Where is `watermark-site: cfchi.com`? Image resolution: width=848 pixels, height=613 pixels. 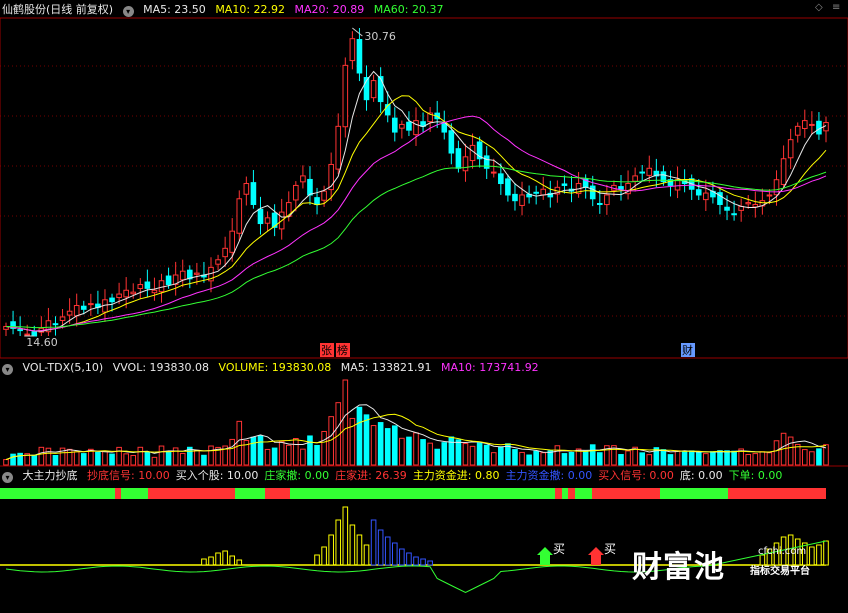
watermark-site: cfchi.com is located at coordinates (782, 551).